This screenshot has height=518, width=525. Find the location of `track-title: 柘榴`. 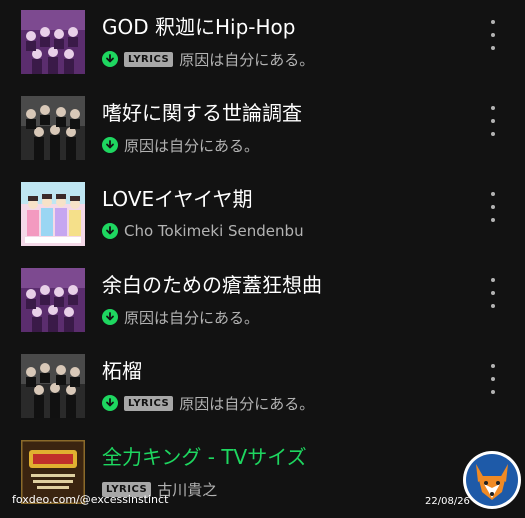

track-title: 柘榴 is located at coordinates (122, 371).